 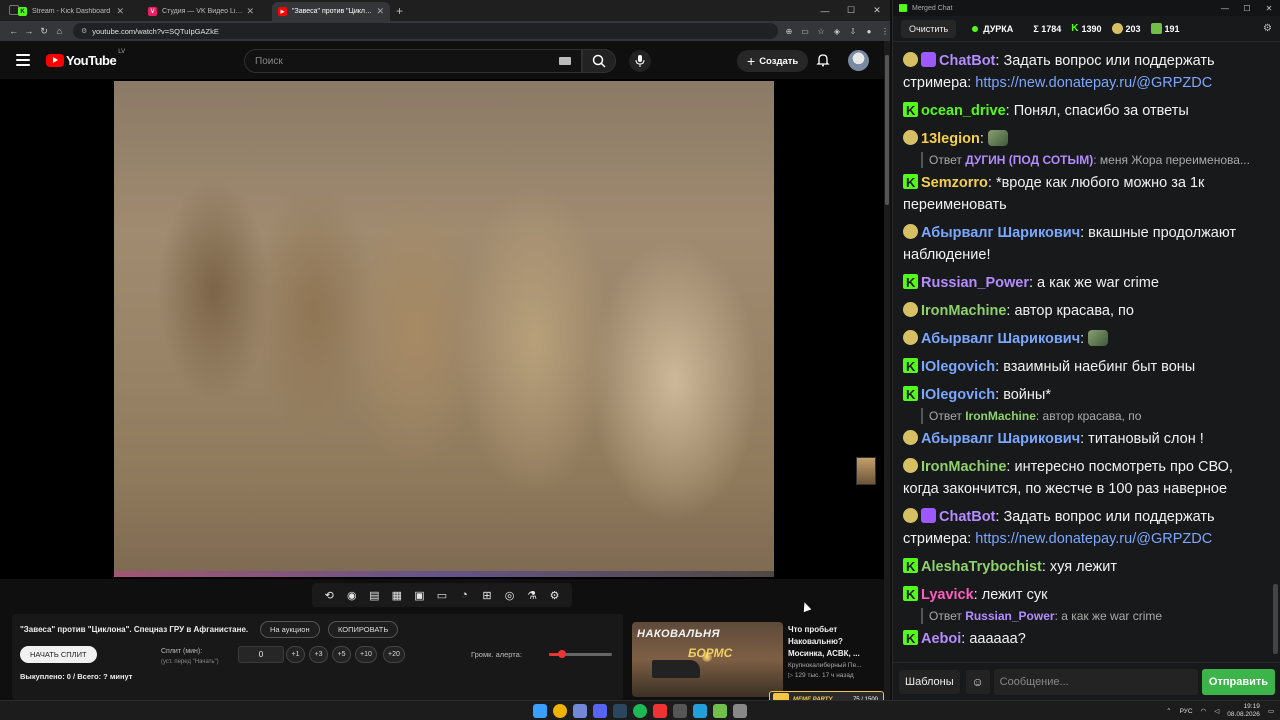 I want to click on start-icon, so click(x=540, y=711).